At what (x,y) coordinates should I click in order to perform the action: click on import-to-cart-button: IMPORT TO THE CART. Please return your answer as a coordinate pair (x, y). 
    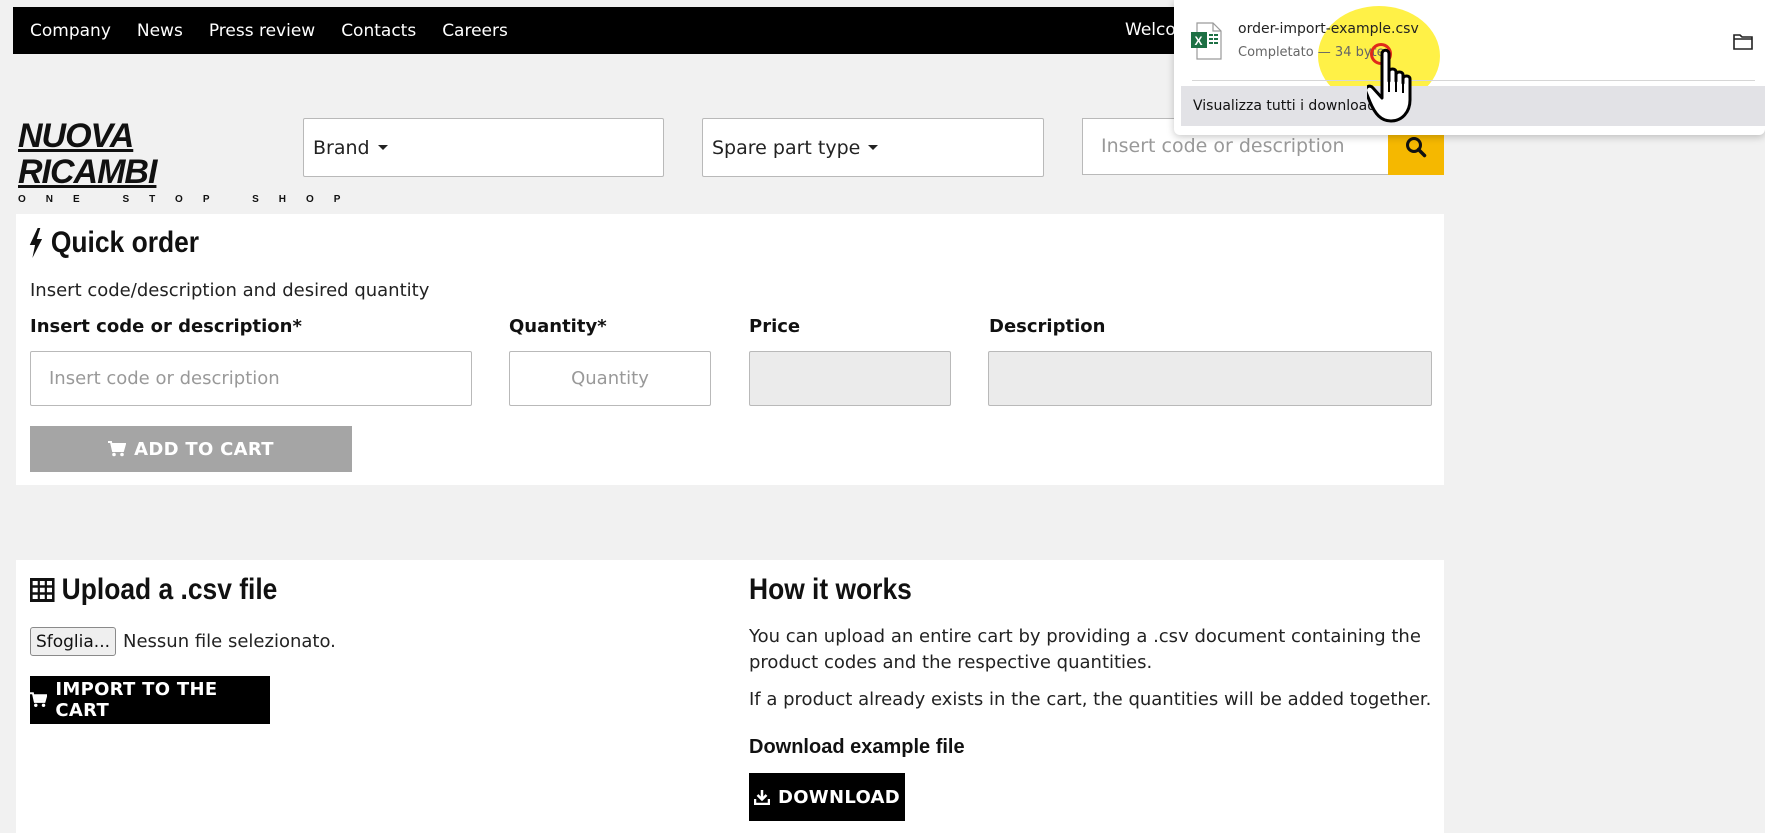
    Looking at the image, I should click on (150, 700).